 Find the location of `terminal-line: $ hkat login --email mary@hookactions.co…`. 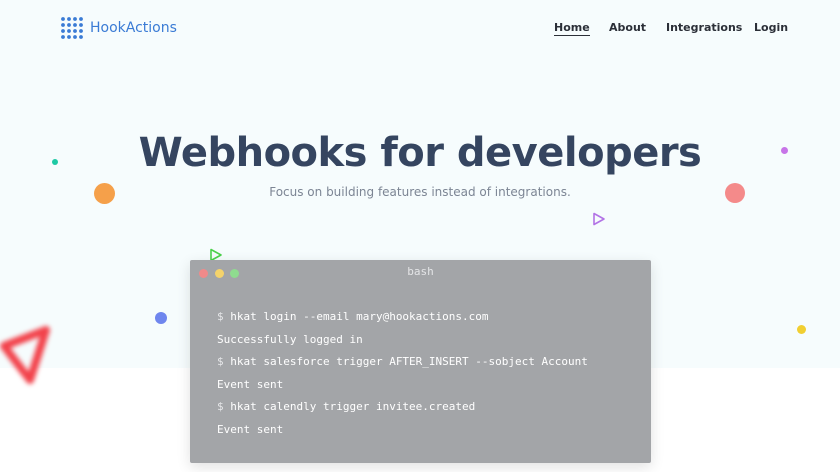

terminal-line: $ hkat login --email mary@hookactions.co… is located at coordinates (402, 321).